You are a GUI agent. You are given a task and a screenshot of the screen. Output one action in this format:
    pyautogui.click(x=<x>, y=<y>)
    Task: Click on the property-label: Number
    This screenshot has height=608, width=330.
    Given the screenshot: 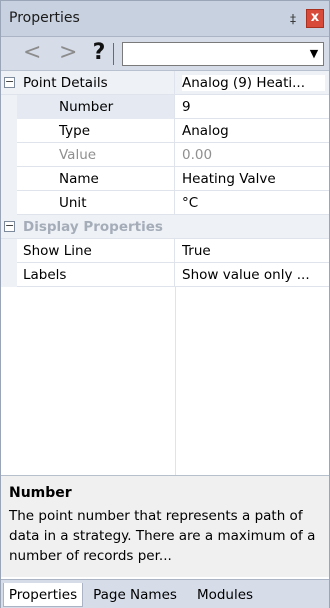 What is the action you would take?
    pyautogui.click(x=86, y=107)
    